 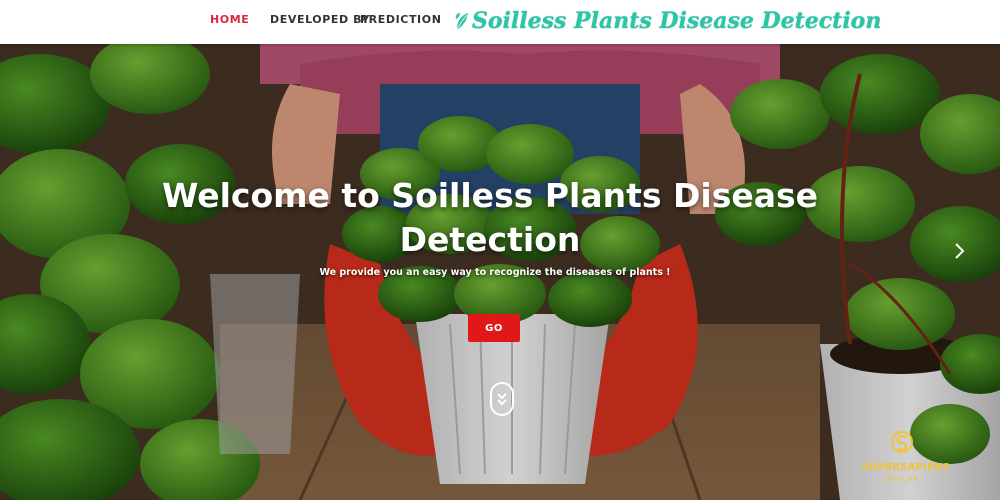 I want to click on carousel-next-button, so click(x=959, y=251).